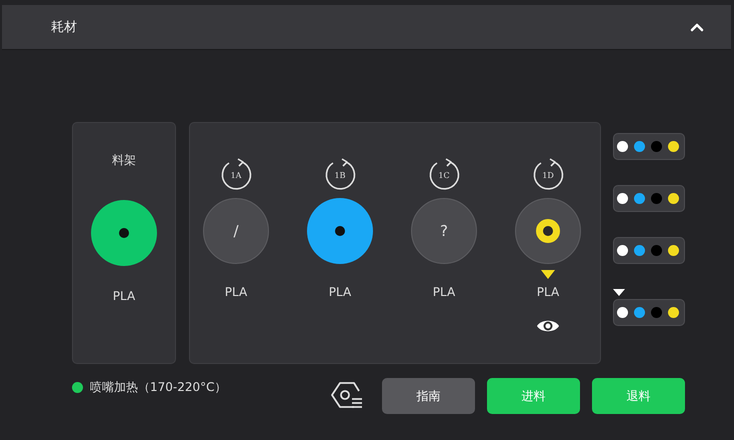 This screenshot has width=734, height=440. Describe the element at coordinates (124, 160) in the screenshot. I see `rack-title: 料架` at that location.